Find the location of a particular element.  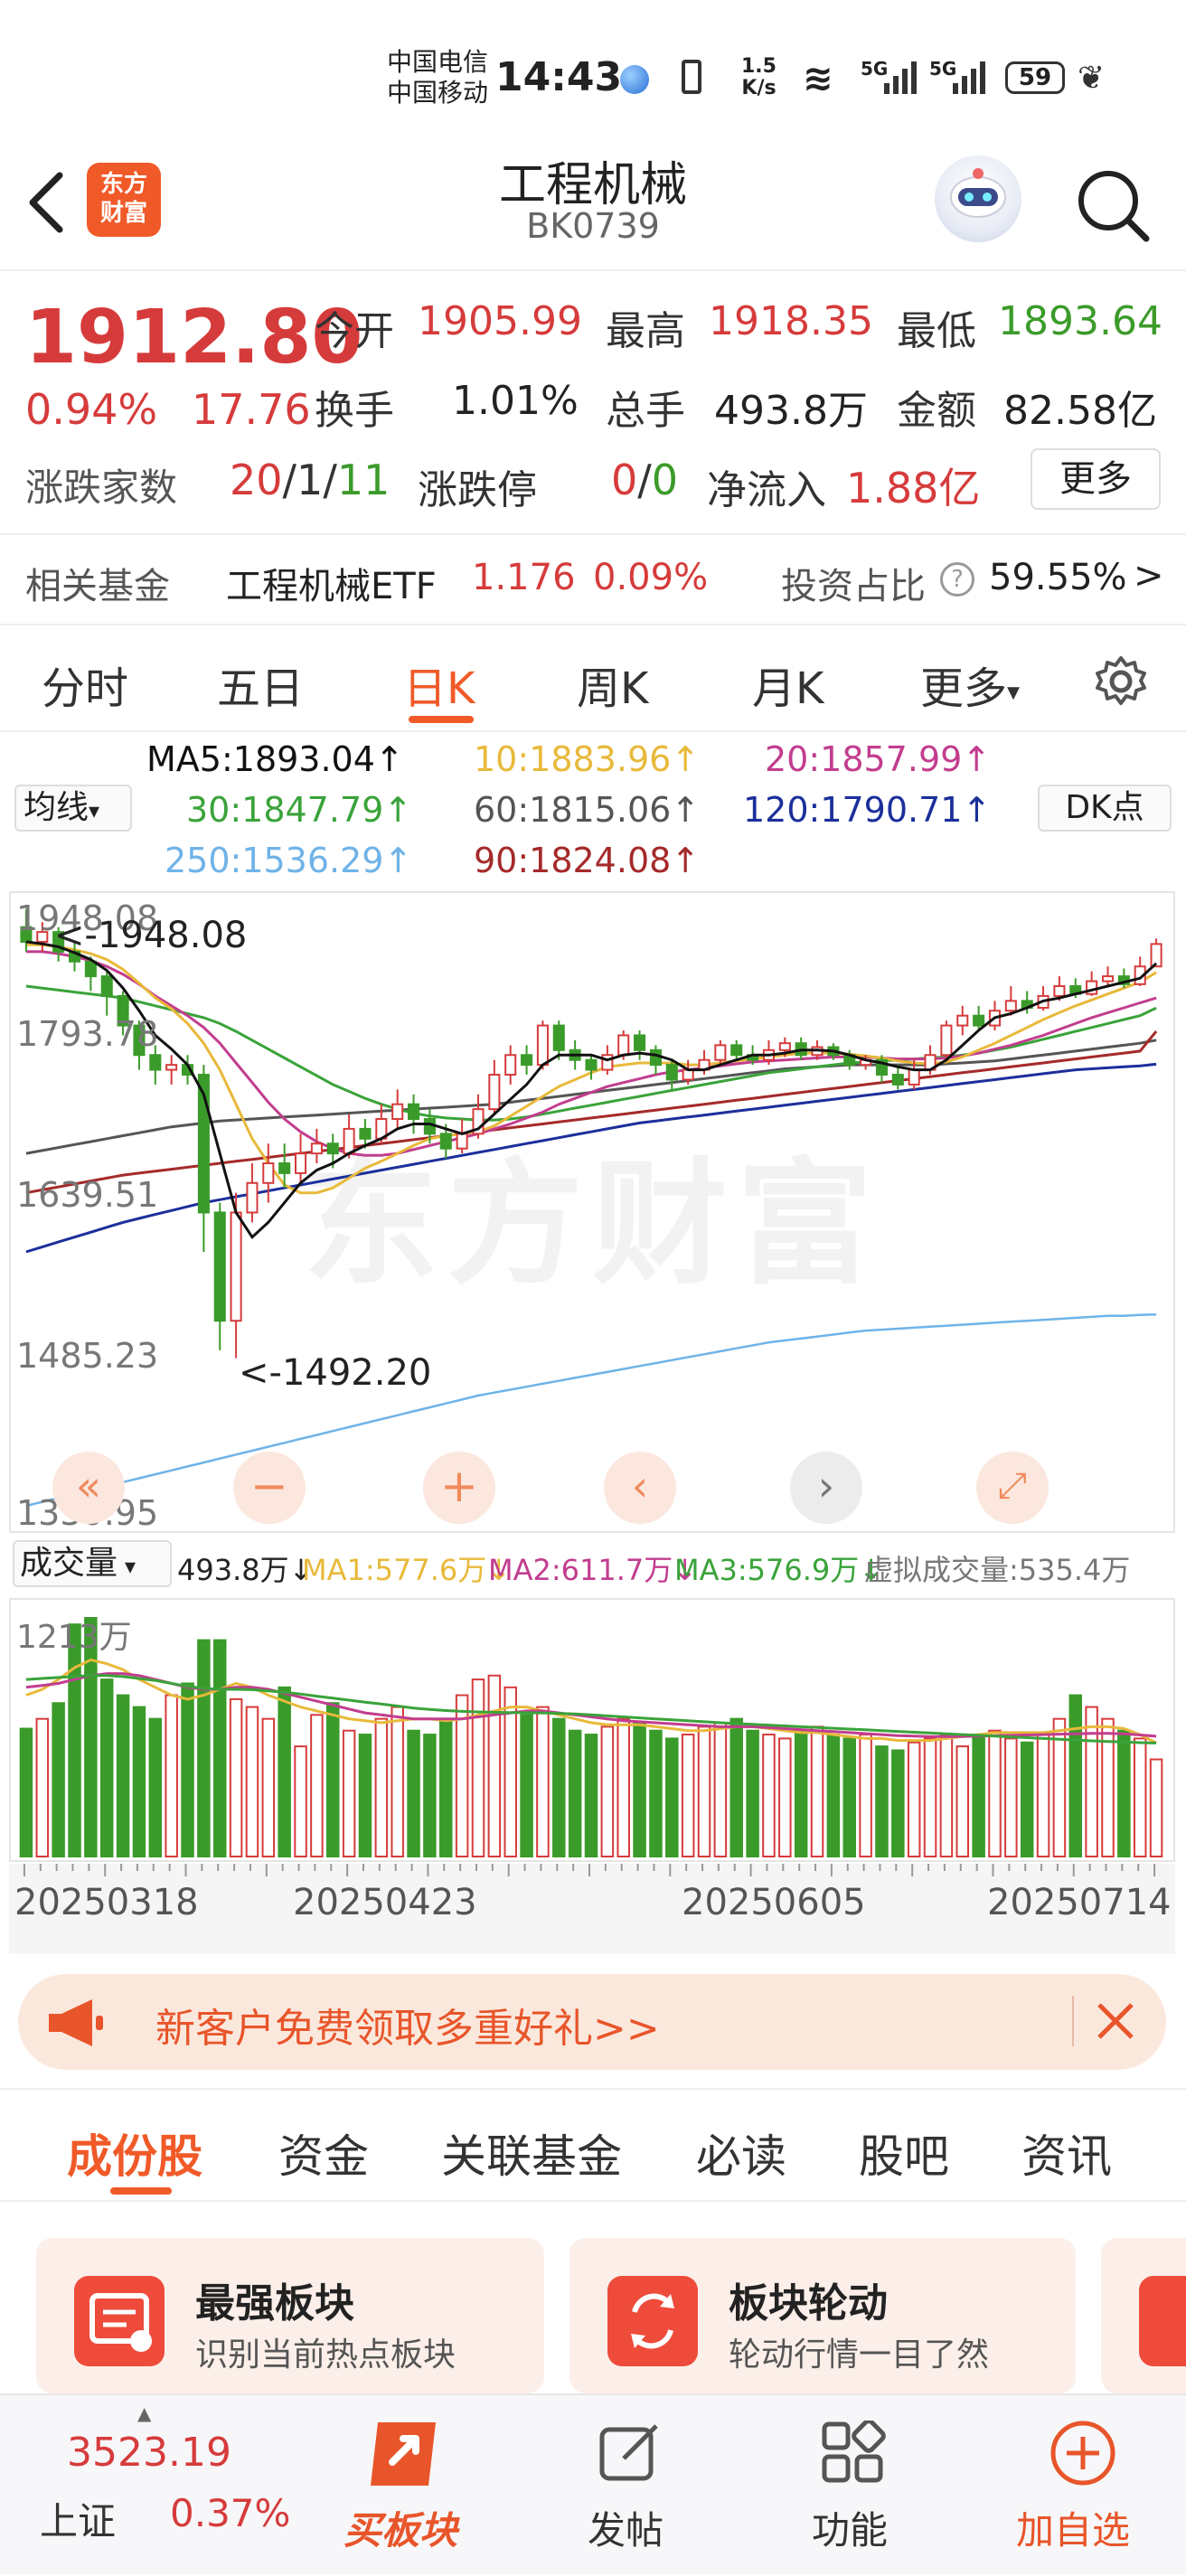

more-button: 更多 is located at coordinates (1096, 479).